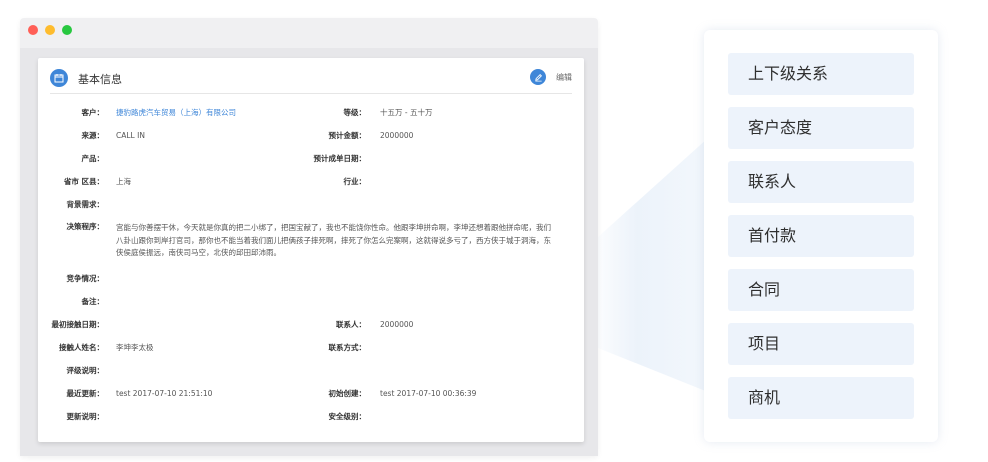 This screenshot has height=462, width=988. Describe the element at coordinates (311, 349) in the screenshot. I see `row-contact-name: 接触人姓名： 李坤李太极 联系方式：` at that location.